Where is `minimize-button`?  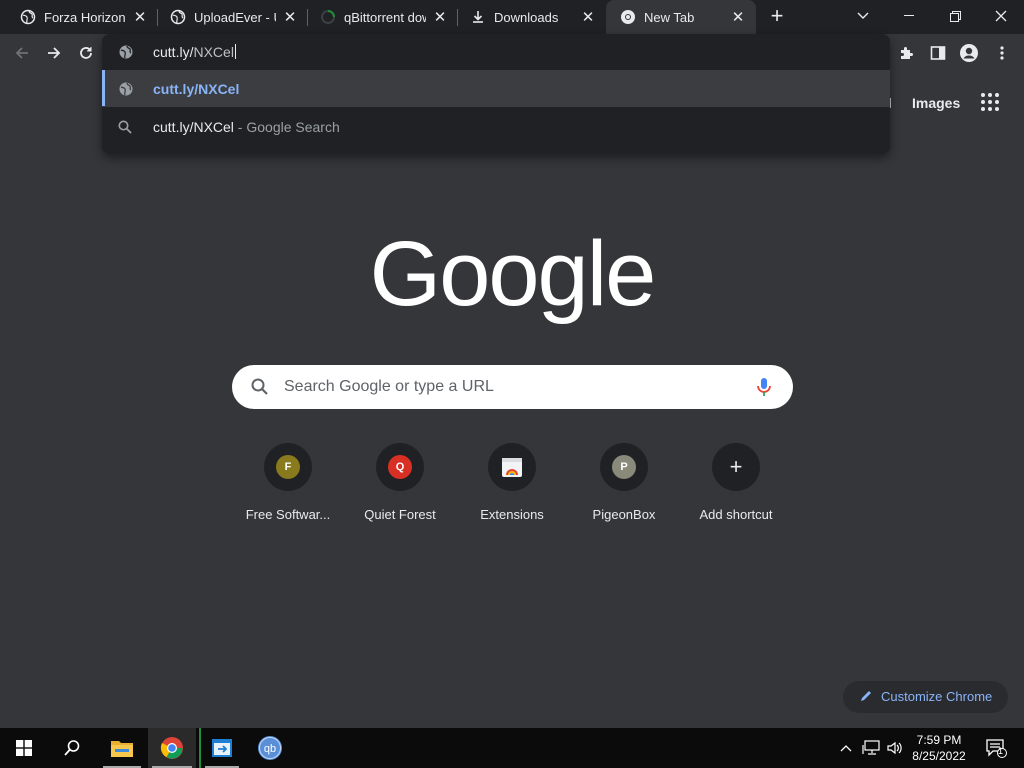 minimize-button is located at coordinates (909, 16).